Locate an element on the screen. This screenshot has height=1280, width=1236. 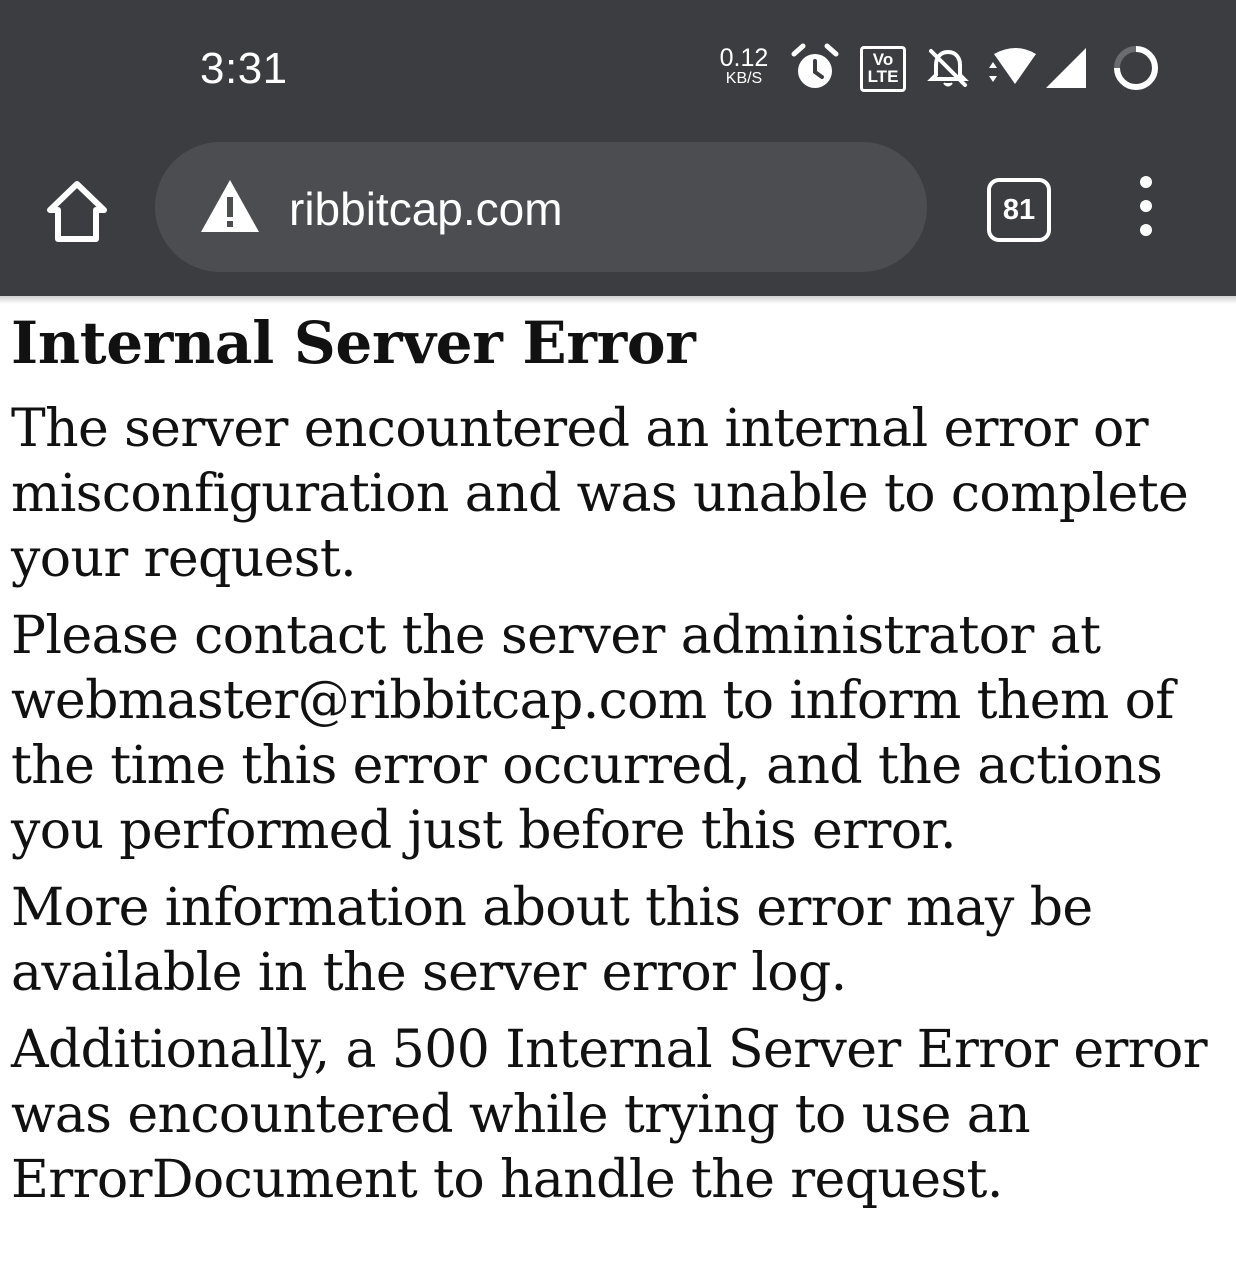
browser-toolbar: ribbitcap.com 81 is located at coordinates (618, 217).